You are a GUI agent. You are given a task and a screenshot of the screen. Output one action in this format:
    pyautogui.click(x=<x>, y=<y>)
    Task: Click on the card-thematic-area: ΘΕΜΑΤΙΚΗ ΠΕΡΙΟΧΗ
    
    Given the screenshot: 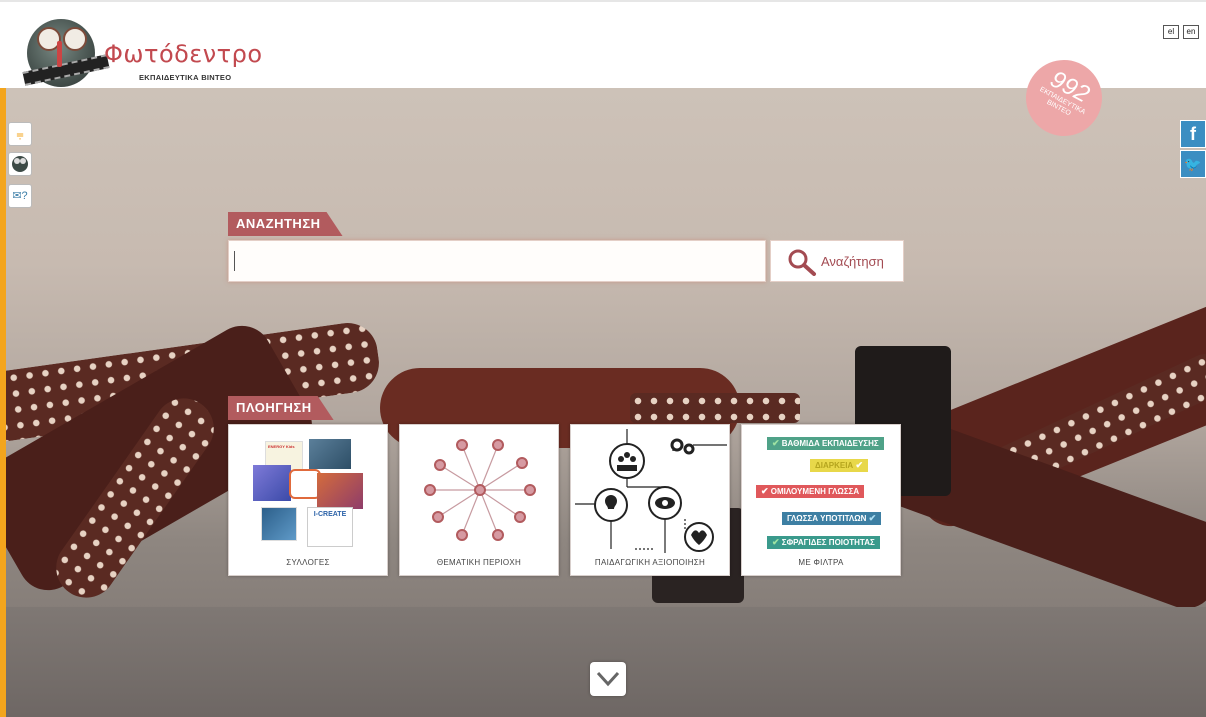 What is the action you would take?
    pyautogui.click(x=479, y=500)
    